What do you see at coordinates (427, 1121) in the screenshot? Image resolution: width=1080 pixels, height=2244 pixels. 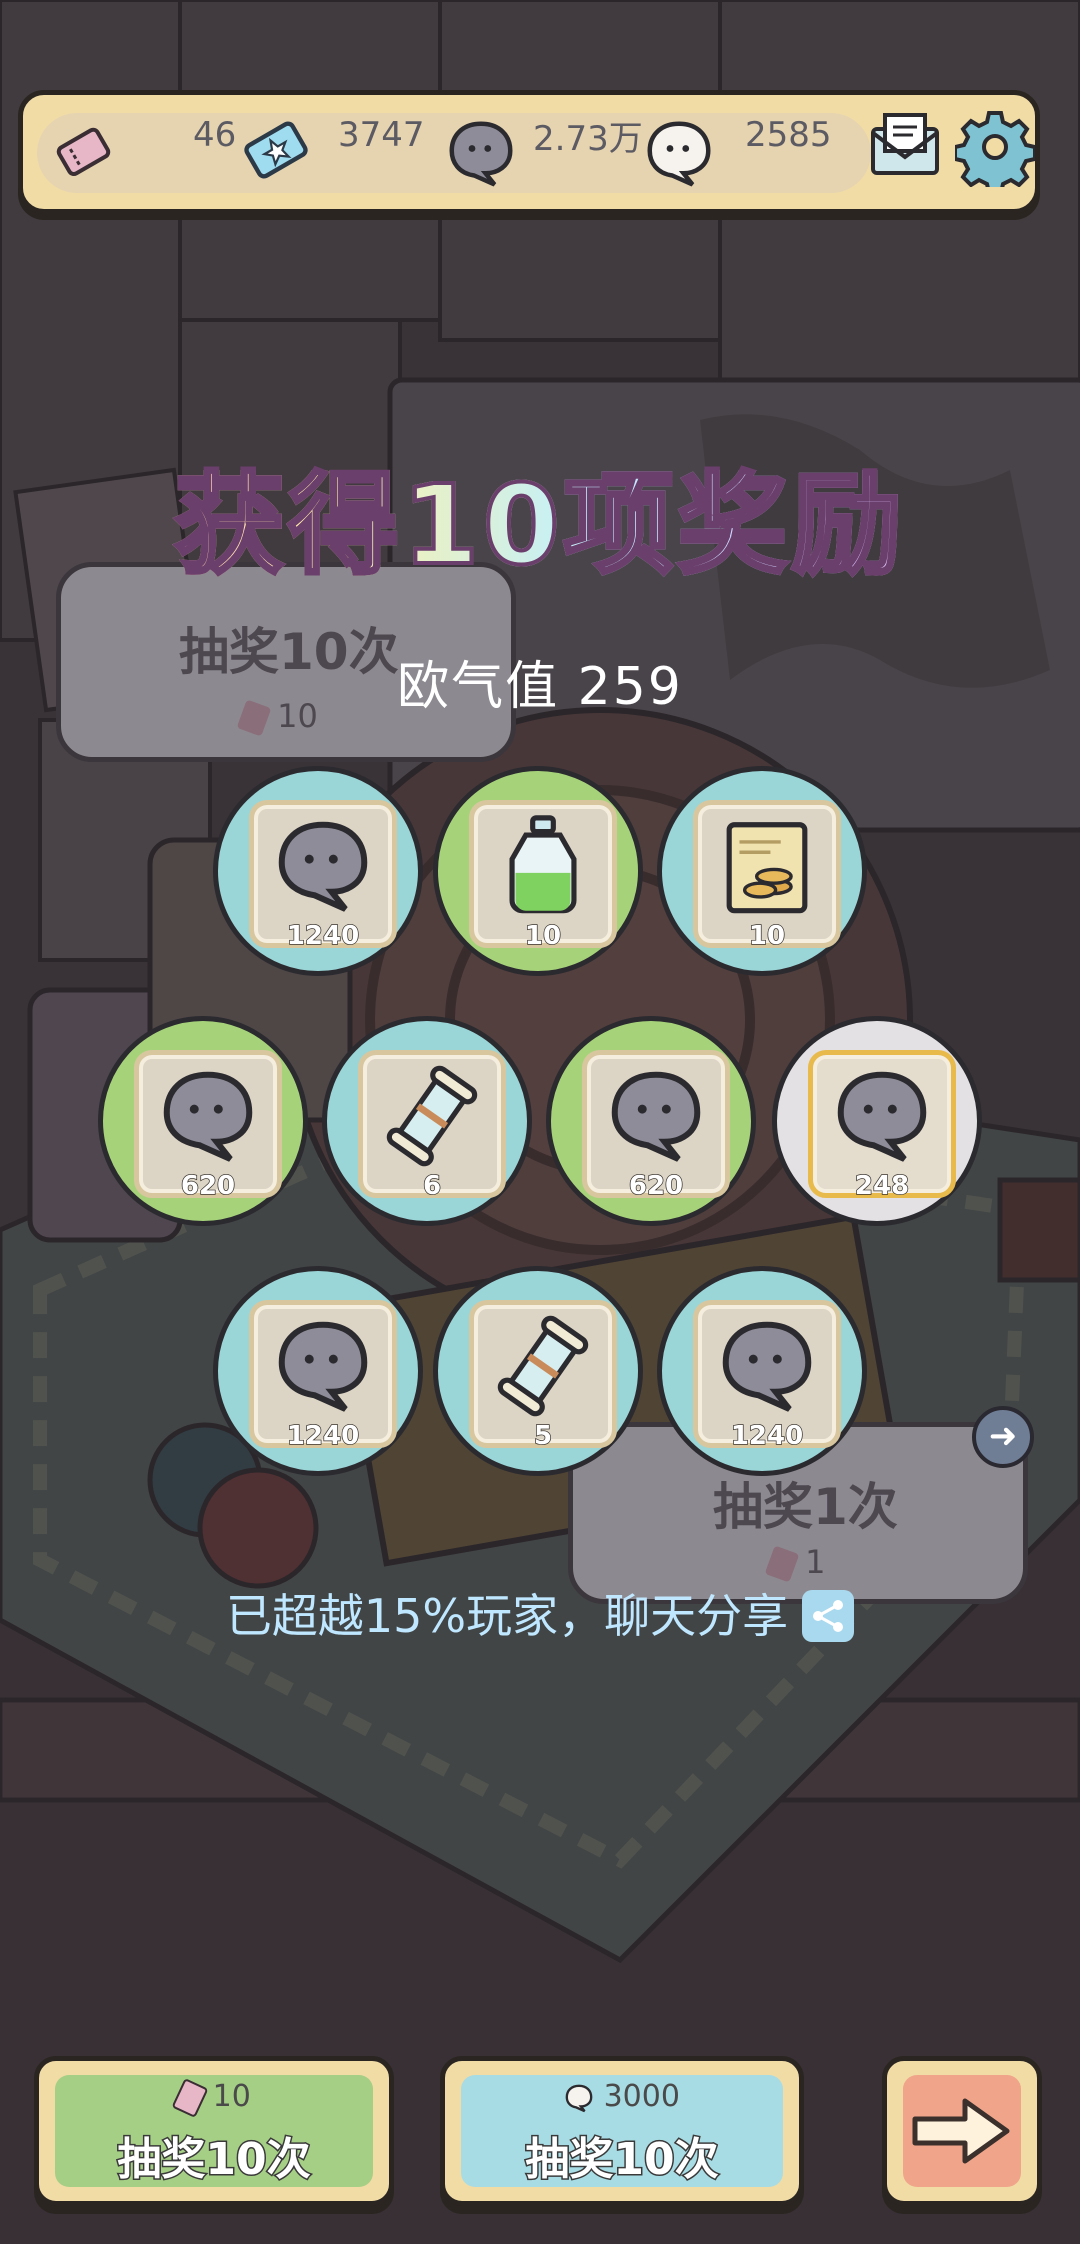 I see `reward-item: 6` at bounding box center [427, 1121].